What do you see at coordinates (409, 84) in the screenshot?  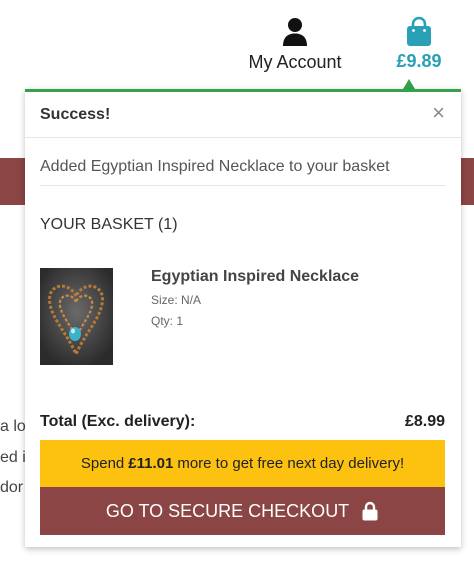 I see `popup-pointer` at bounding box center [409, 84].